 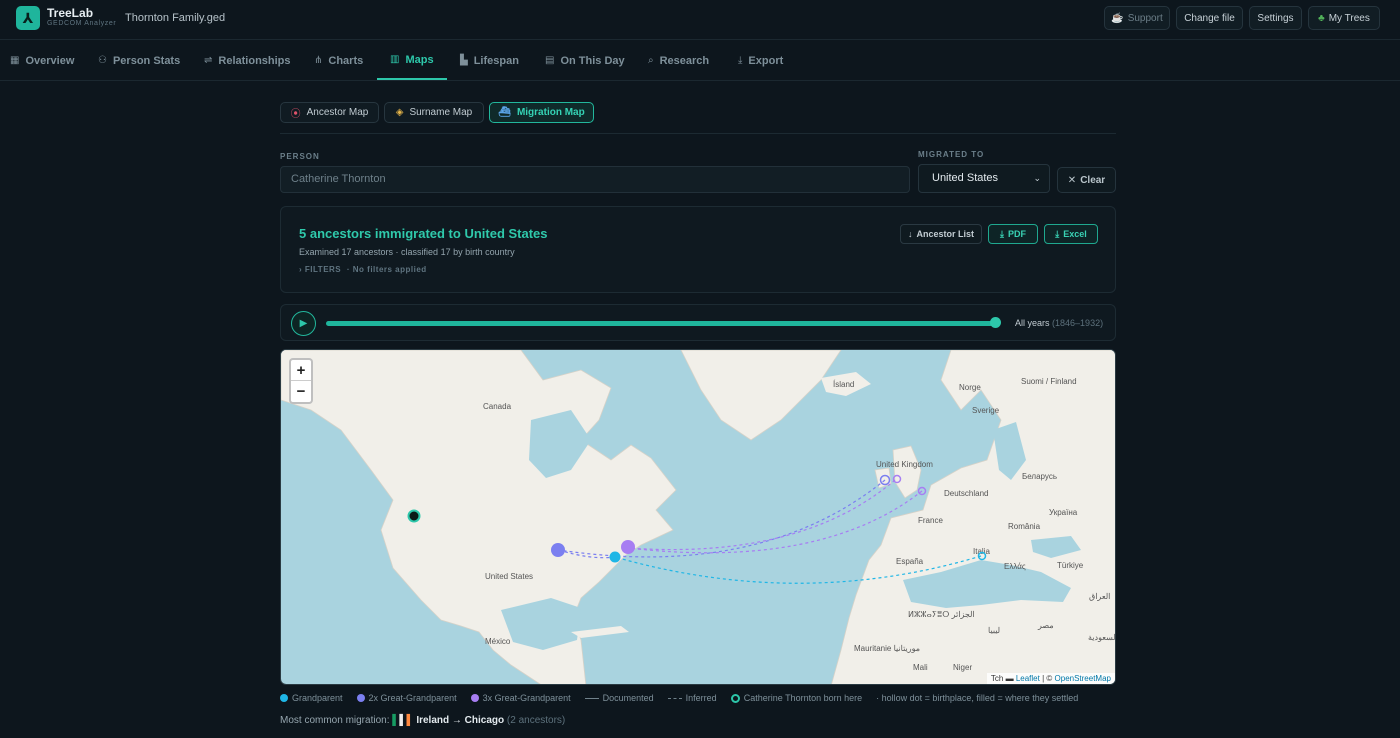 I want to click on tab-relationships: ⇌ Relationships, so click(x=247, y=60).